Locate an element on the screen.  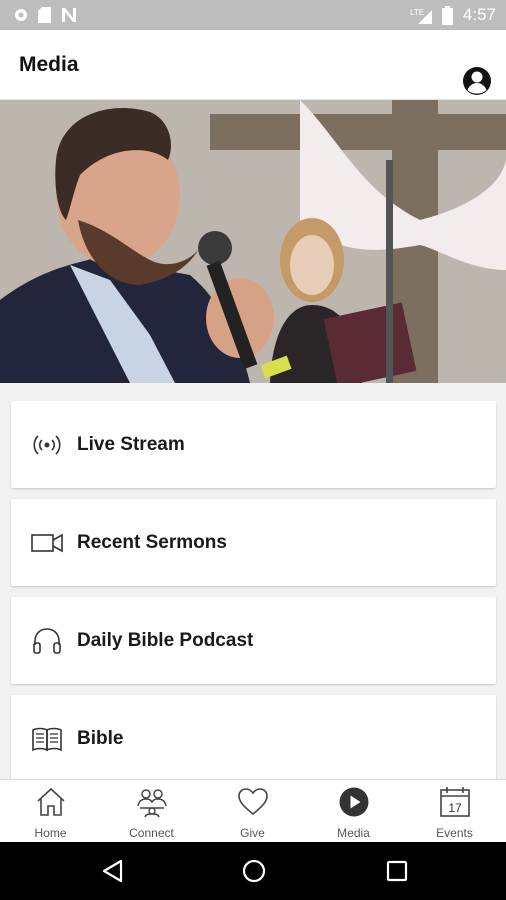
profile-icon is located at coordinates (477, 81).